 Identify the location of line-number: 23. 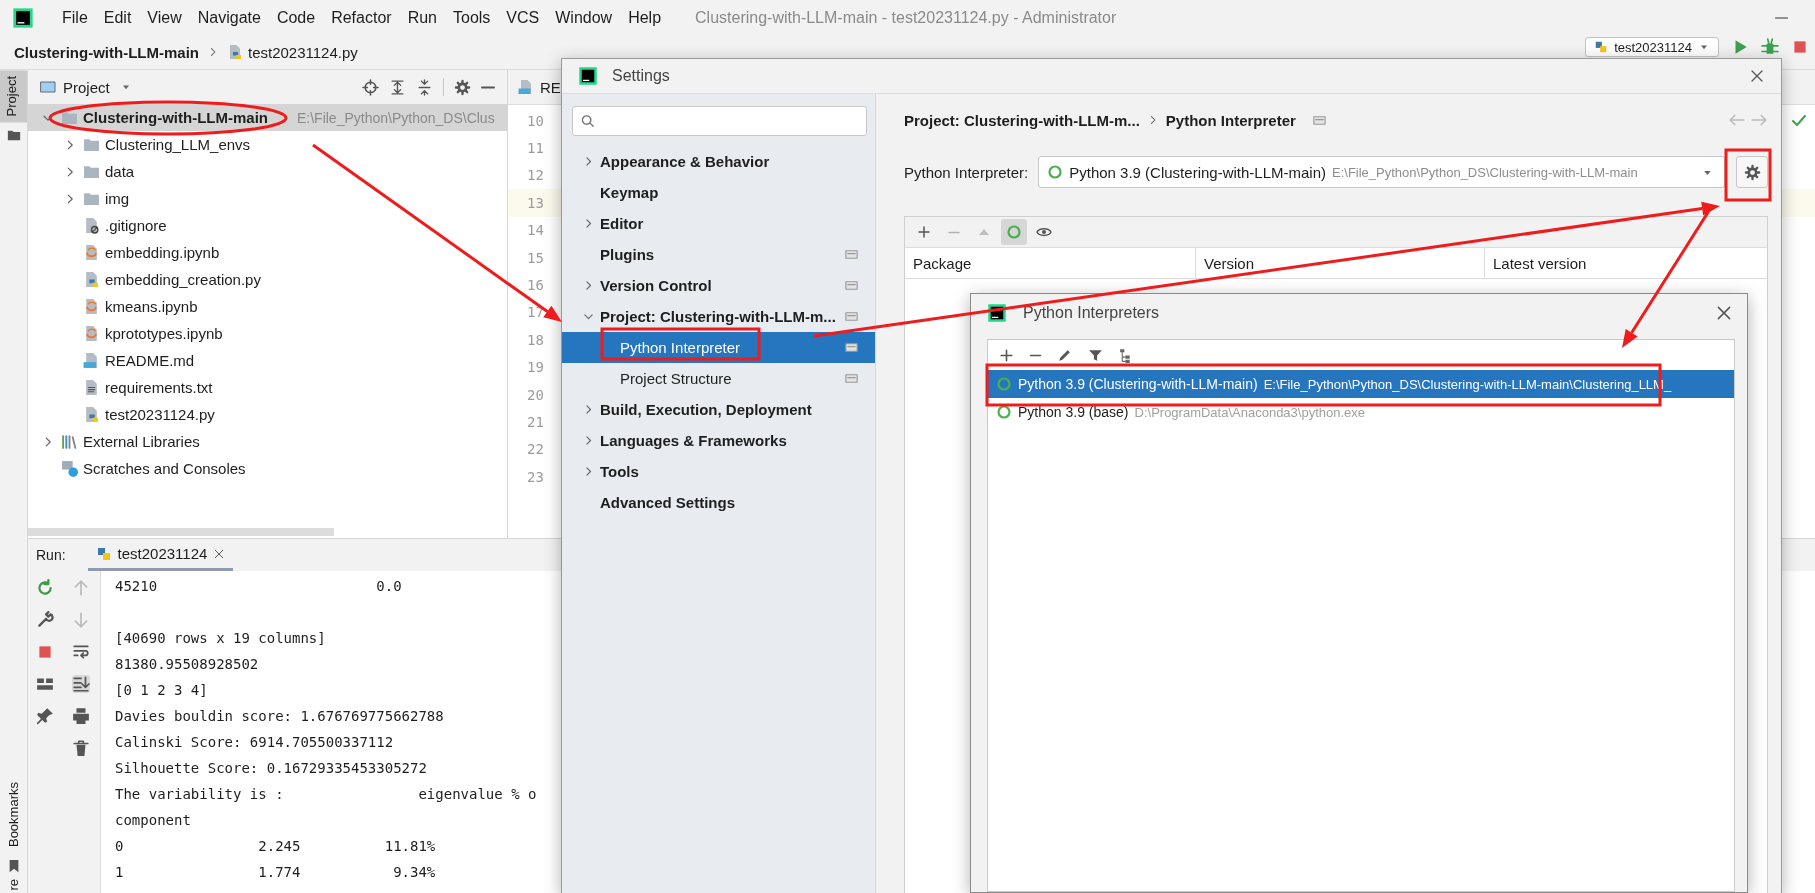
(535, 476).